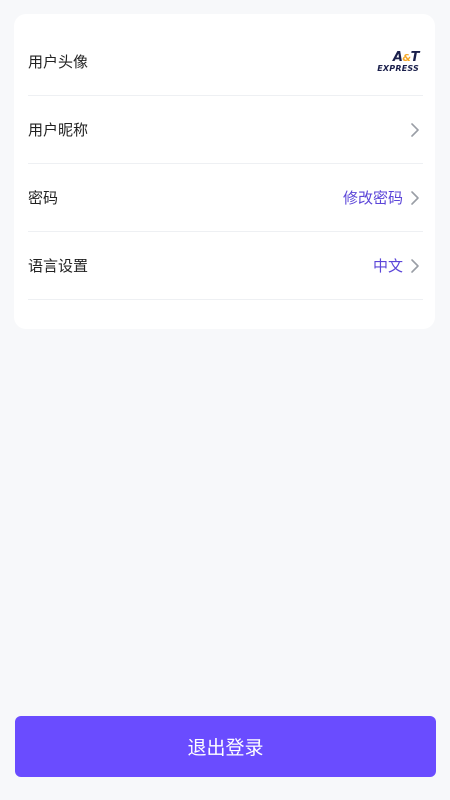 This screenshot has width=450, height=800. Describe the element at coordinates (398, 68) in the screenshot. I see `logo-bottom-text: EXPRESS` at that location.